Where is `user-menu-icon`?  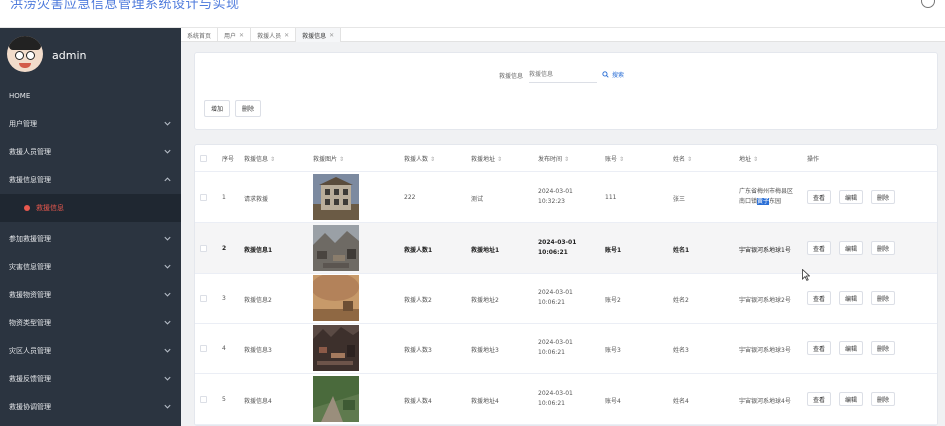
user-menu-icon is located at coordinates (928, 4).